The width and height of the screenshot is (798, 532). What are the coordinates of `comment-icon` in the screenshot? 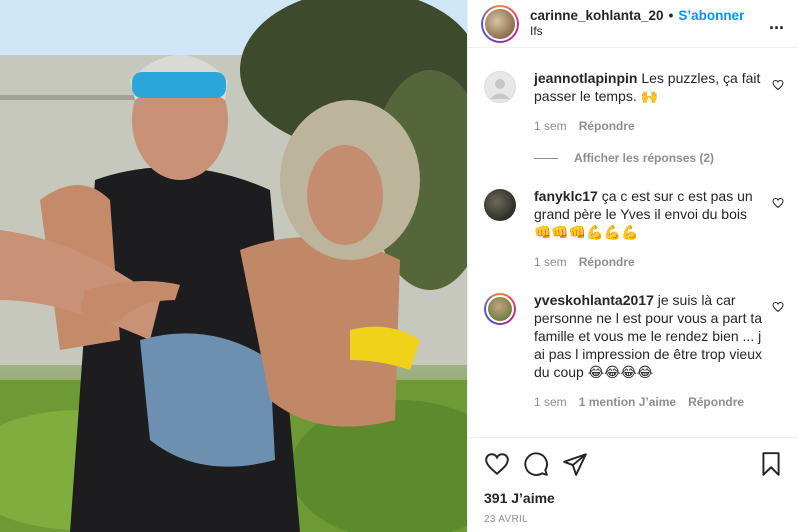 It's located at (536, 464).